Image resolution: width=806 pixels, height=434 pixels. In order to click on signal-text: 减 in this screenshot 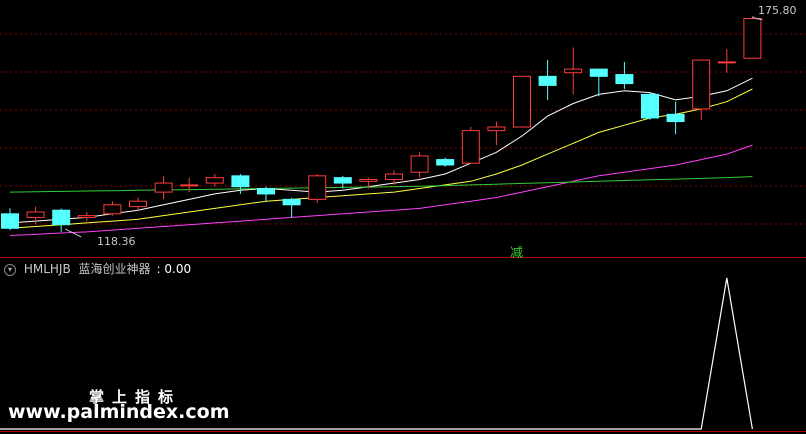, I will do `click(517, 253)`.